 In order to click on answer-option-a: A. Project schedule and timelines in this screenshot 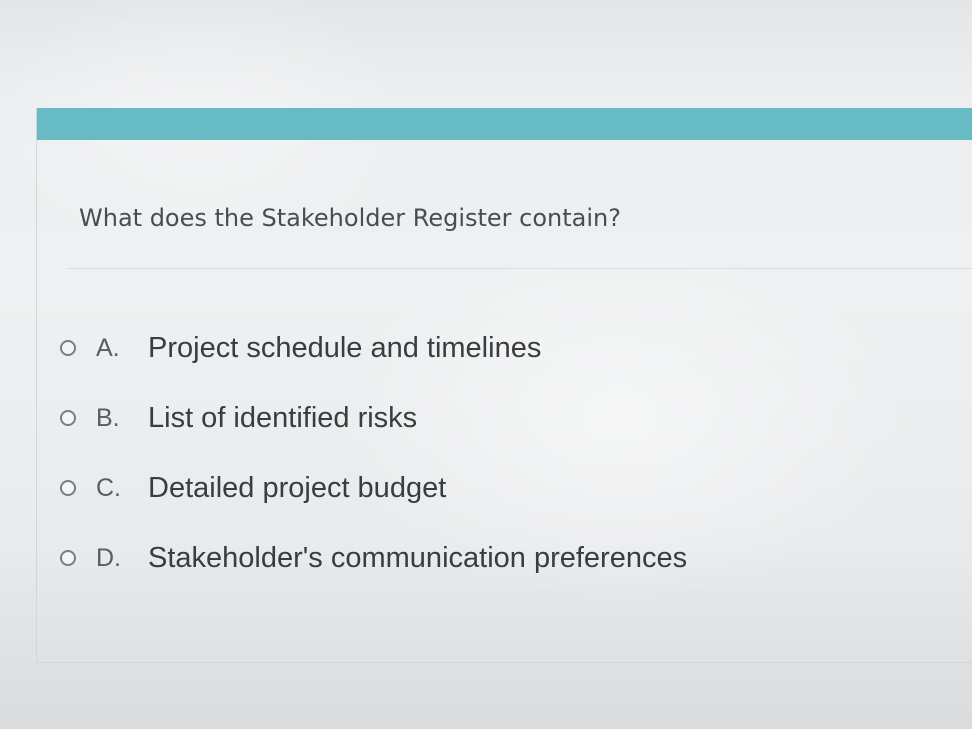, I will do `click(300, 348)`.